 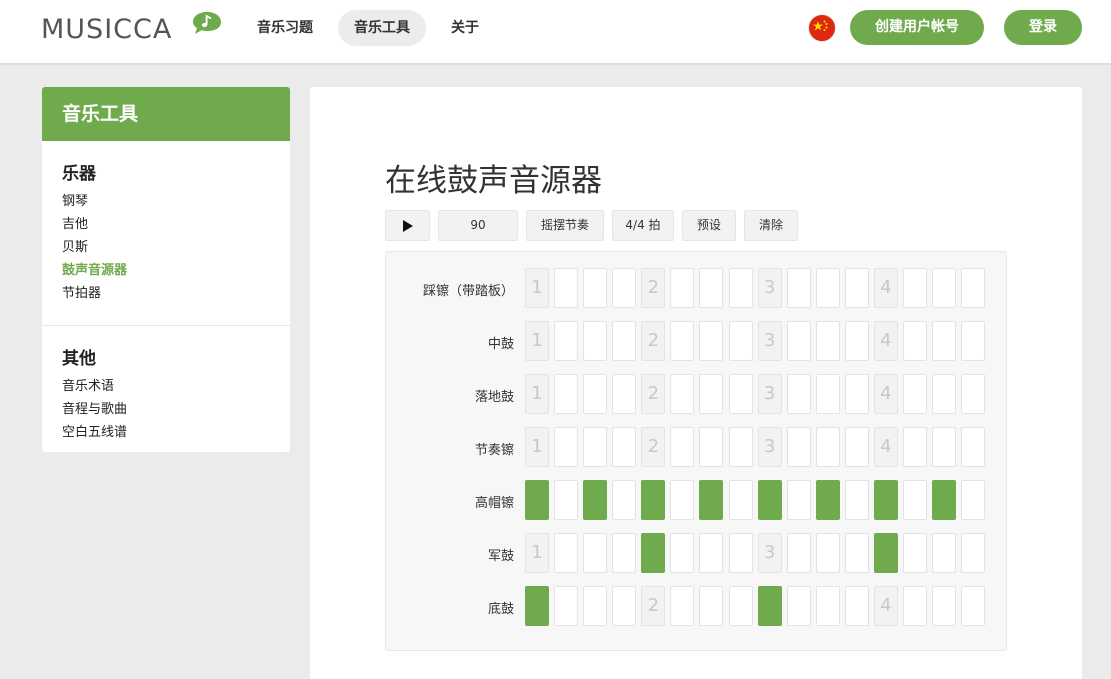 I want to click on presets-button: 预设, so click(x=709, y=225).